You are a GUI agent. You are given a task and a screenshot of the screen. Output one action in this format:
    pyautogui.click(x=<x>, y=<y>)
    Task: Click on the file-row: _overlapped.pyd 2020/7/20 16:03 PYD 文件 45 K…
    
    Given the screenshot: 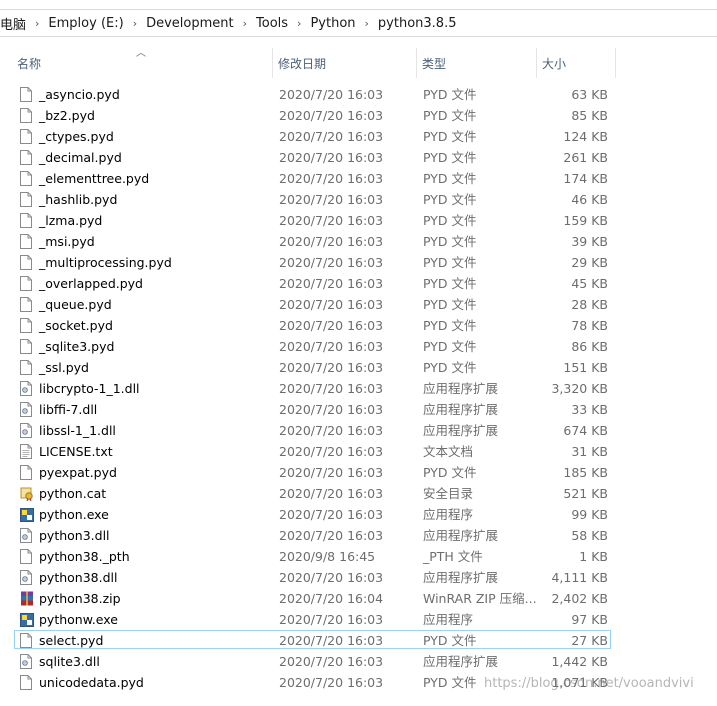 What is the action you would take?
    pyautogui.click(x=358, y=283)
    